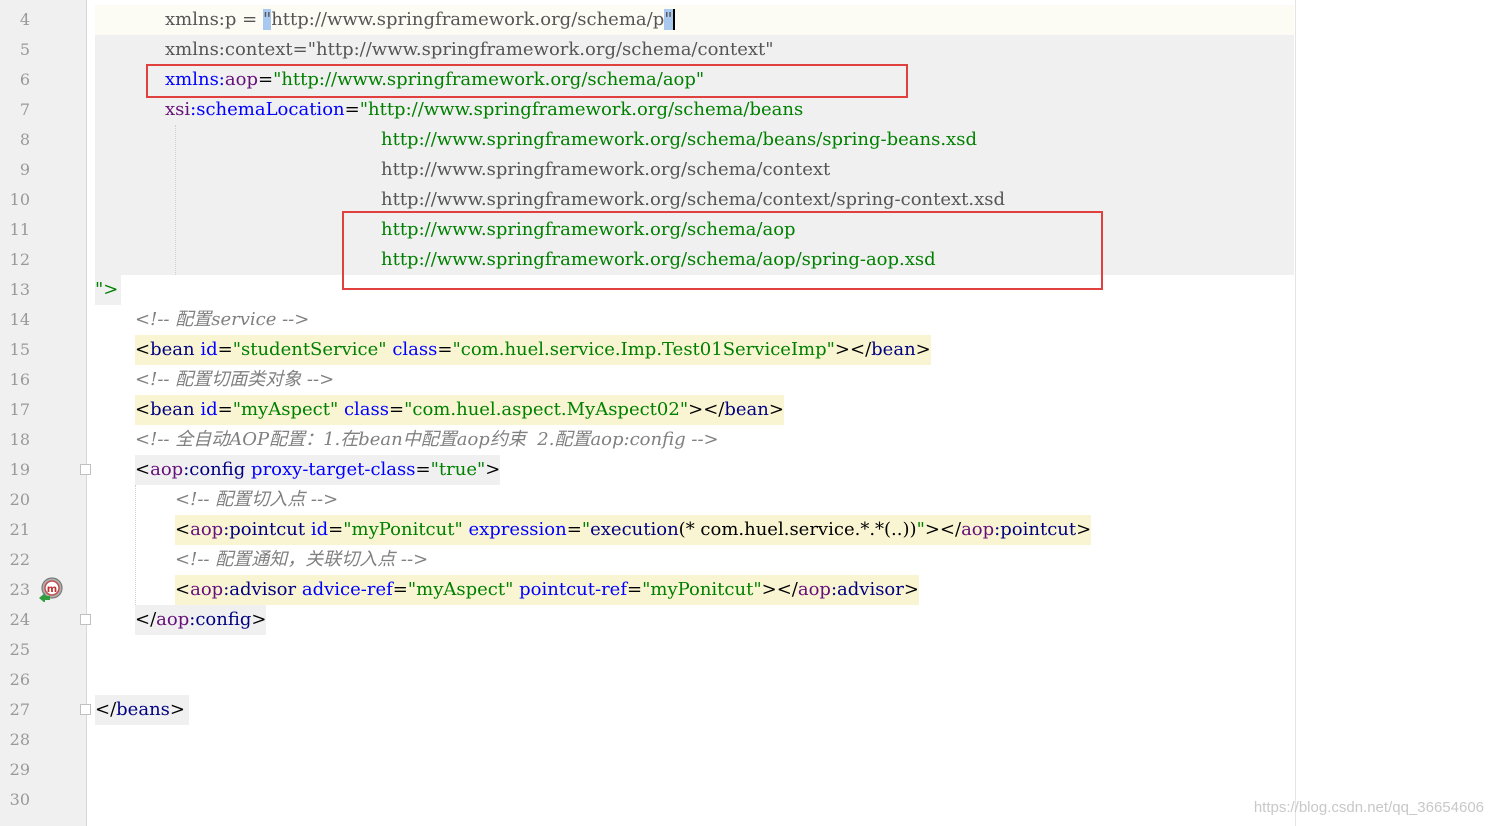  I want to click on code-line-16: <!-- 配置切面类对象 -->, so click(235, 379).